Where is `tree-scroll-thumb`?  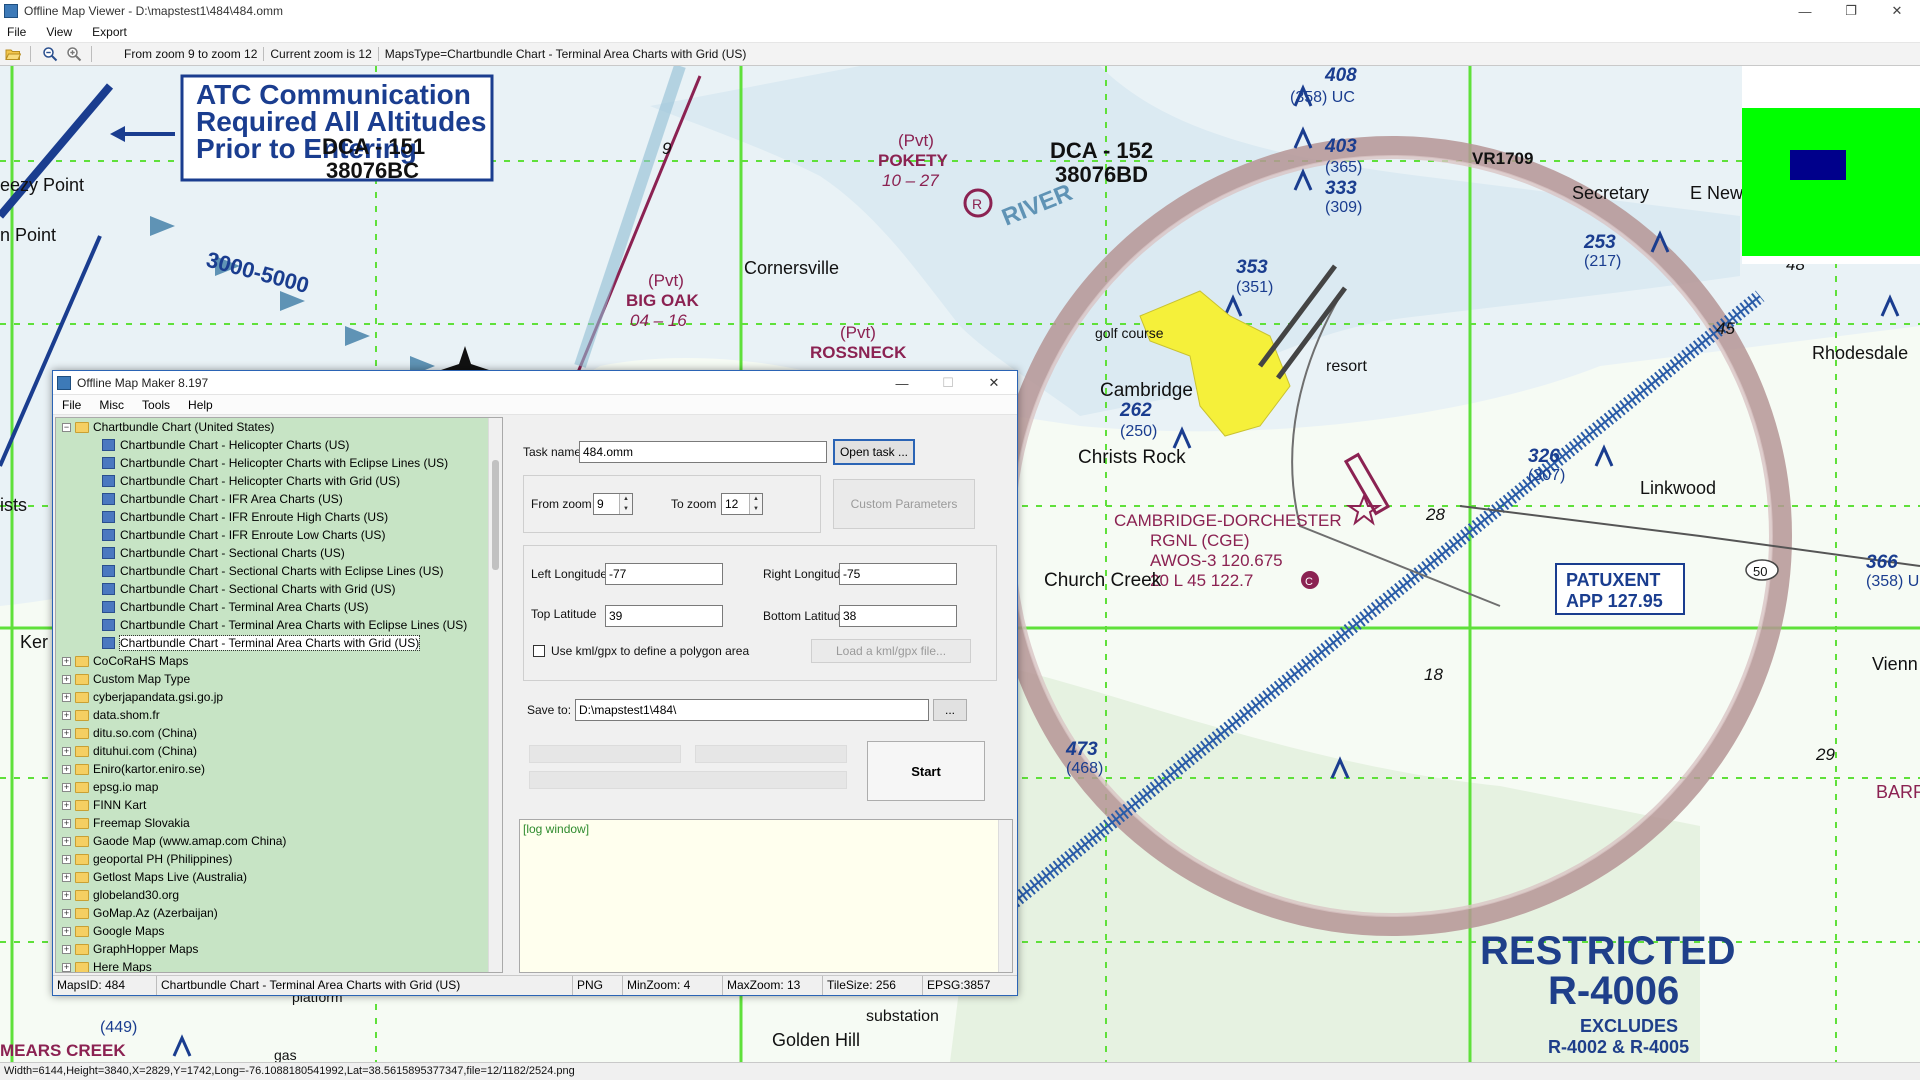
tree-scroll-thumb is located at coordinates (495, 515).